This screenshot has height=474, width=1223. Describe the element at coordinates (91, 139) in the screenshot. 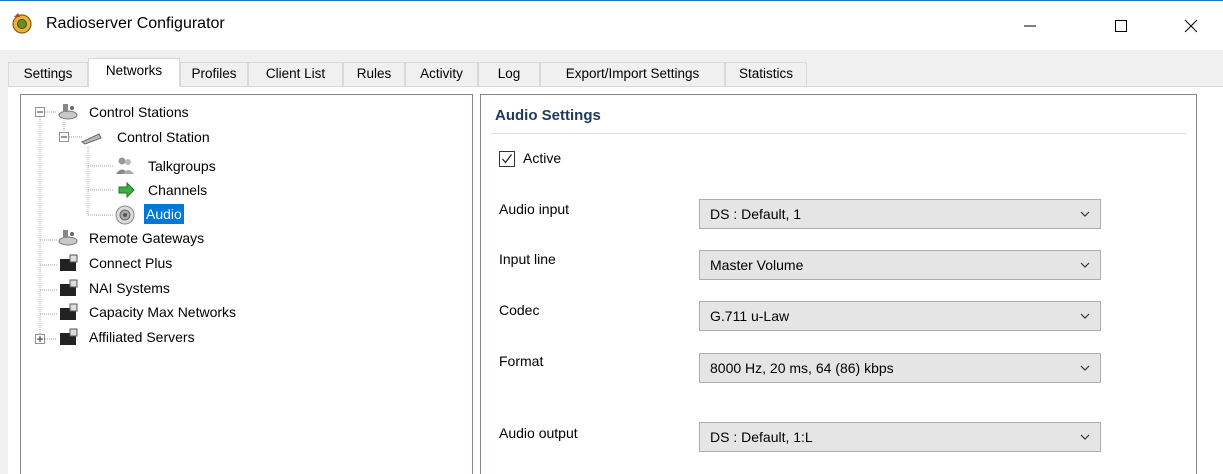

I see `antenna-icon` at that location.